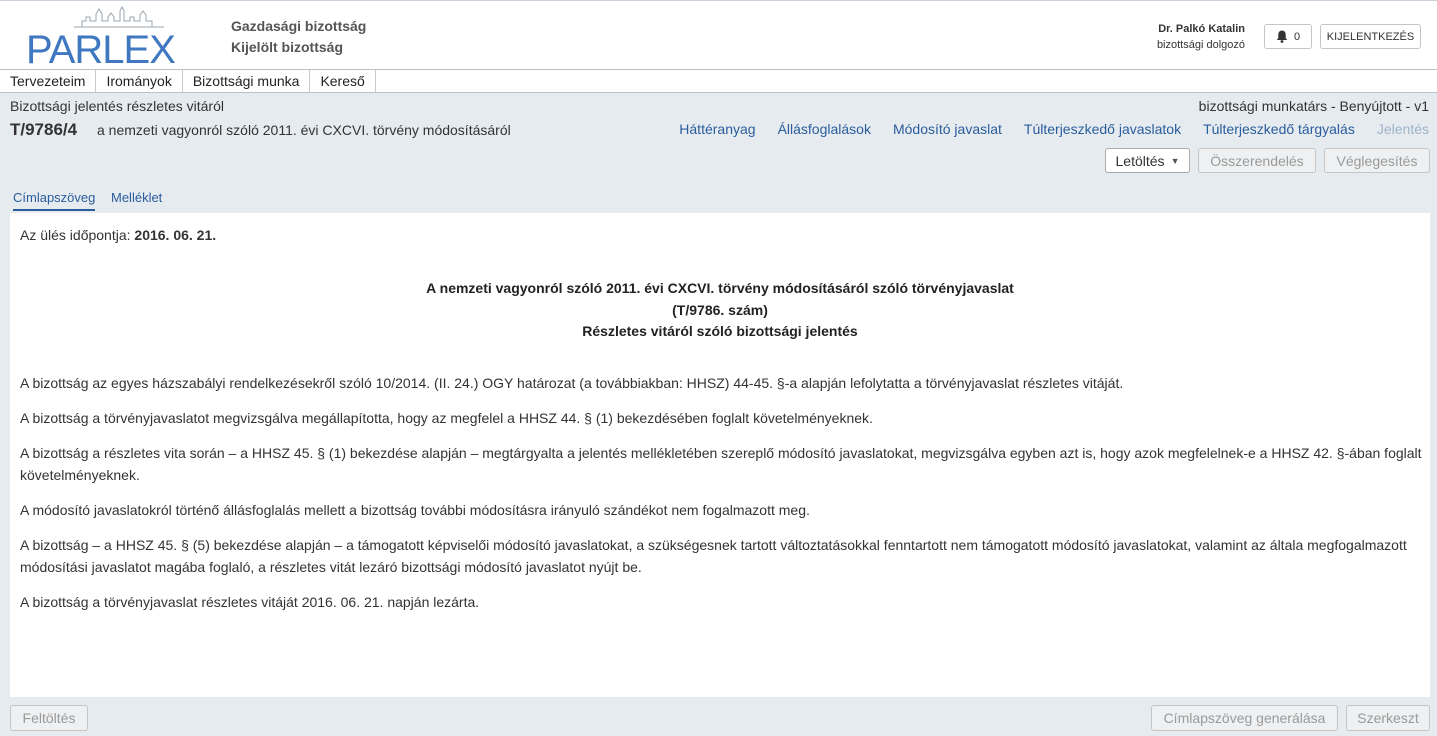  Describe the element at coordinates (136, 199) in the screenshot. I see `tab-melleklet: Melléklet` at that location.